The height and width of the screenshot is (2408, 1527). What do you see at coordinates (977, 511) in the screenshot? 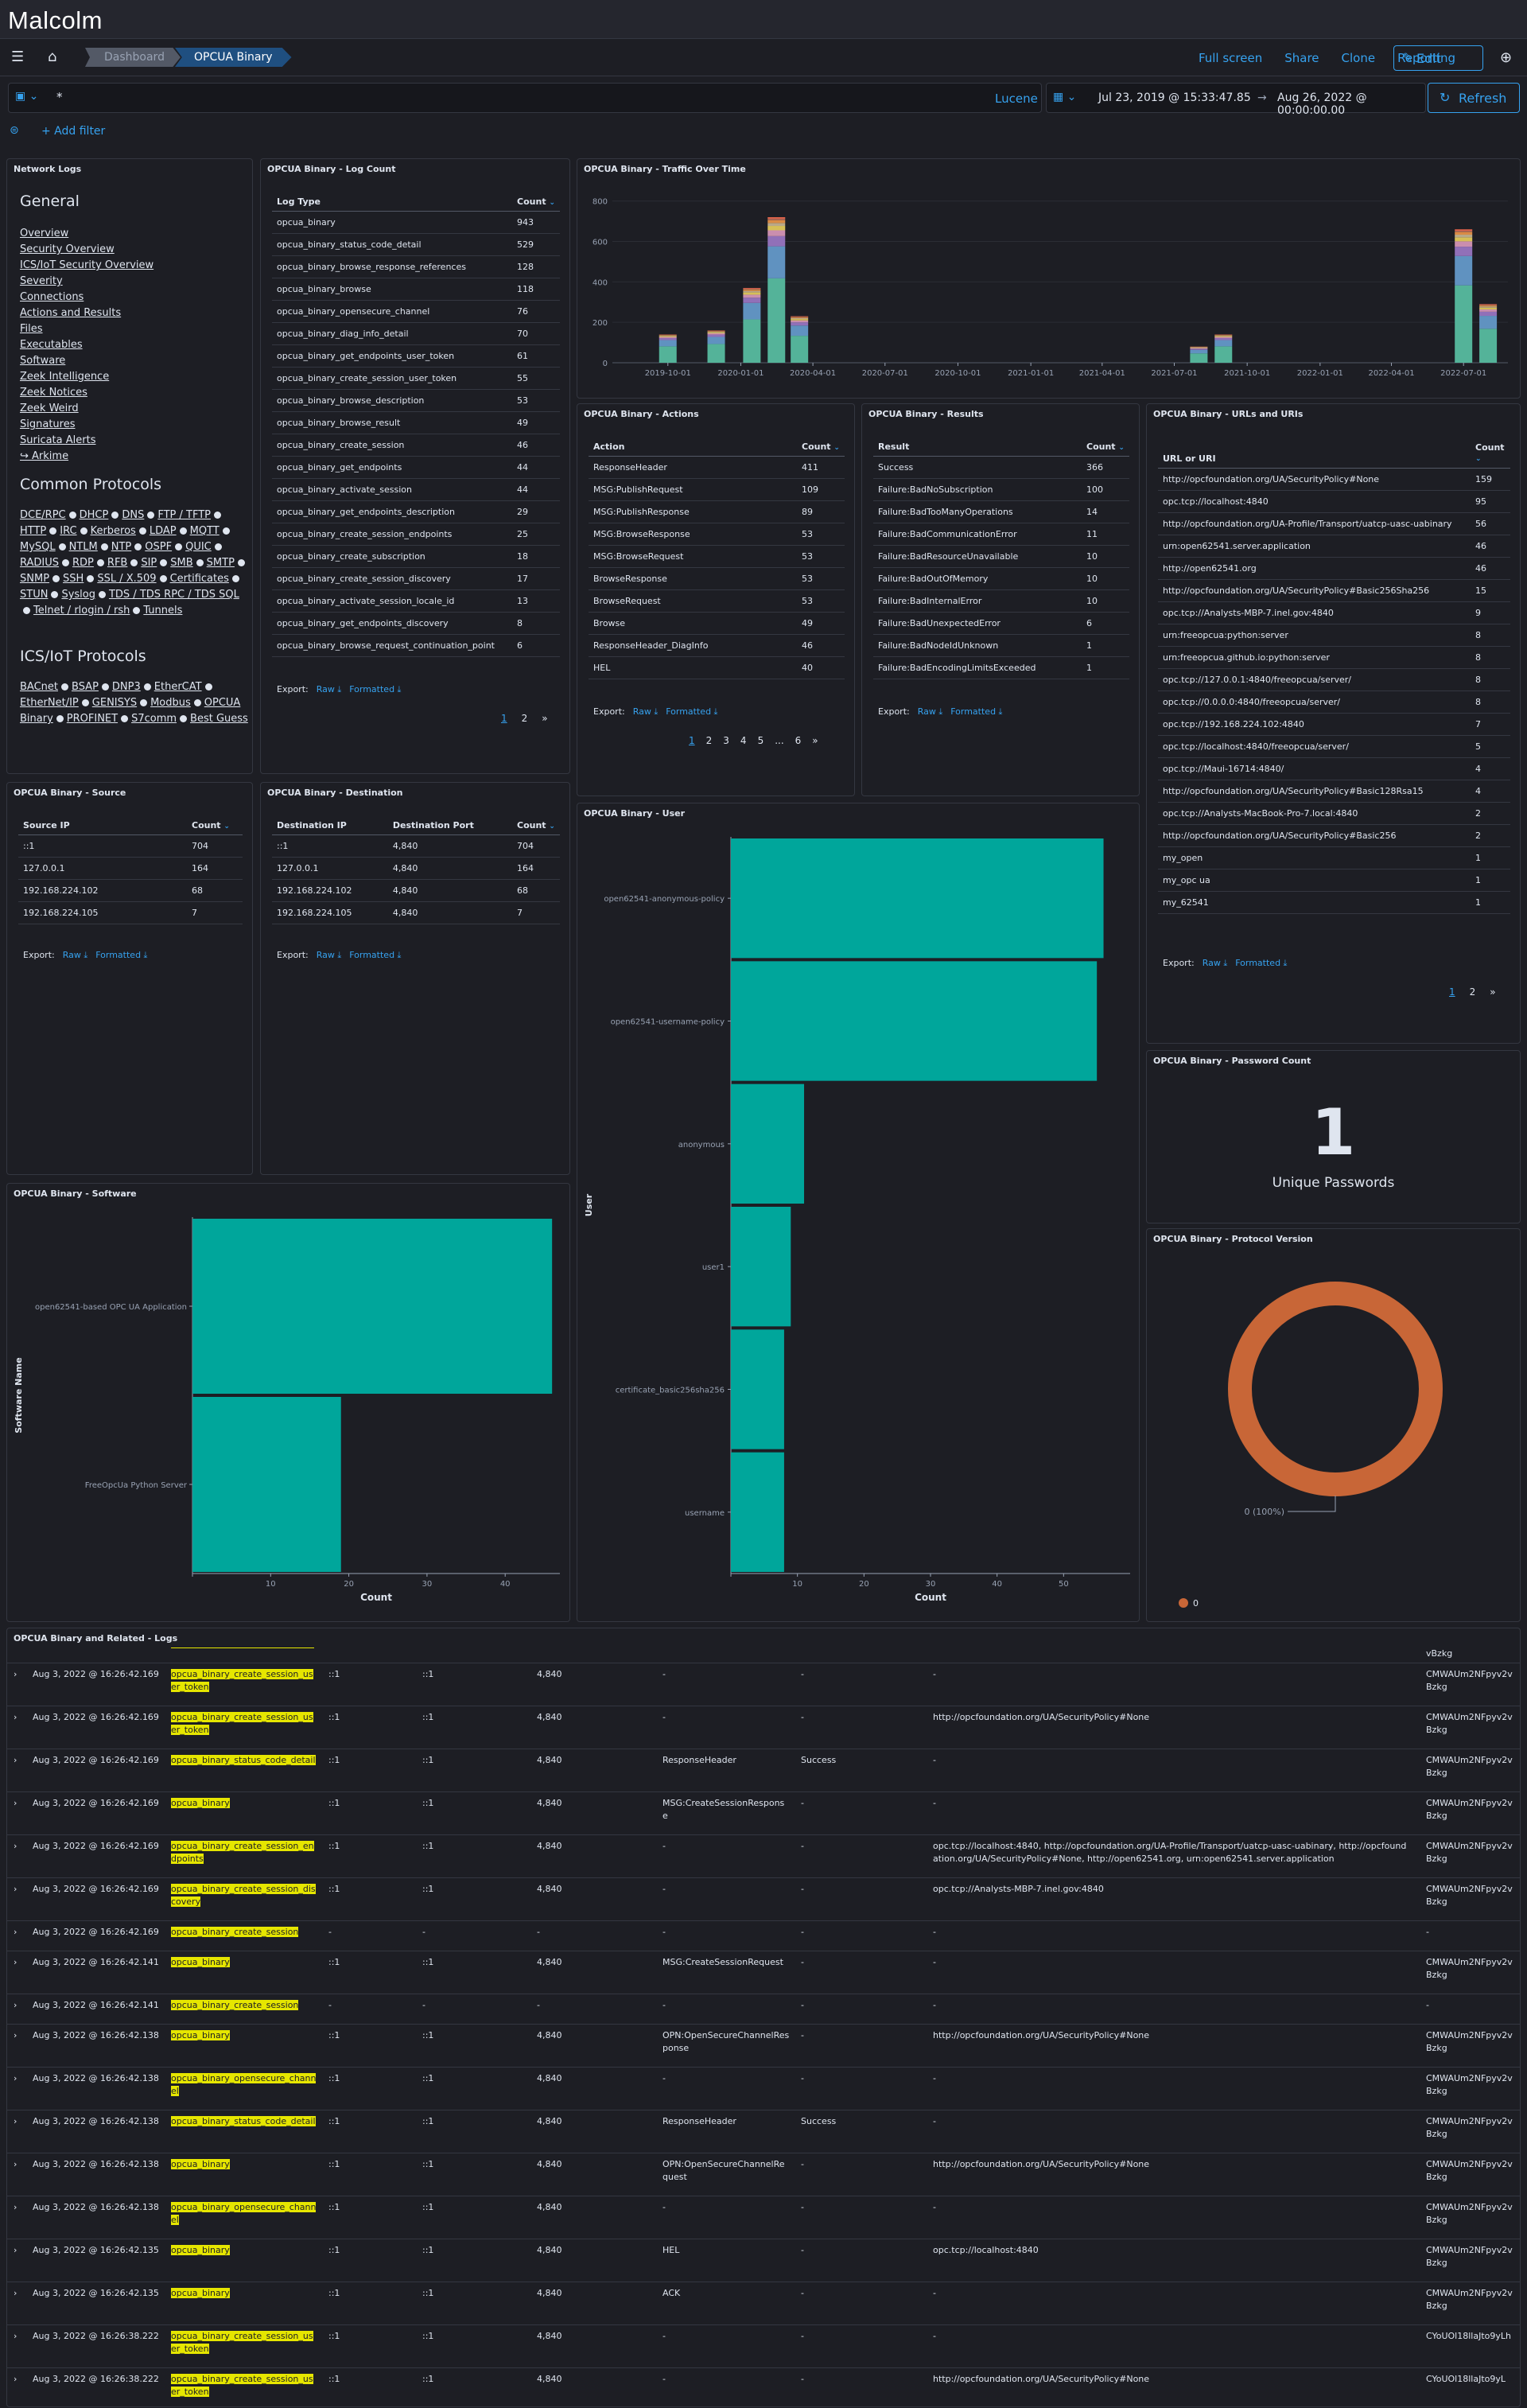
I see `table-cell: Failure:BadTooManyOperations` at bounding box center [977, 511].